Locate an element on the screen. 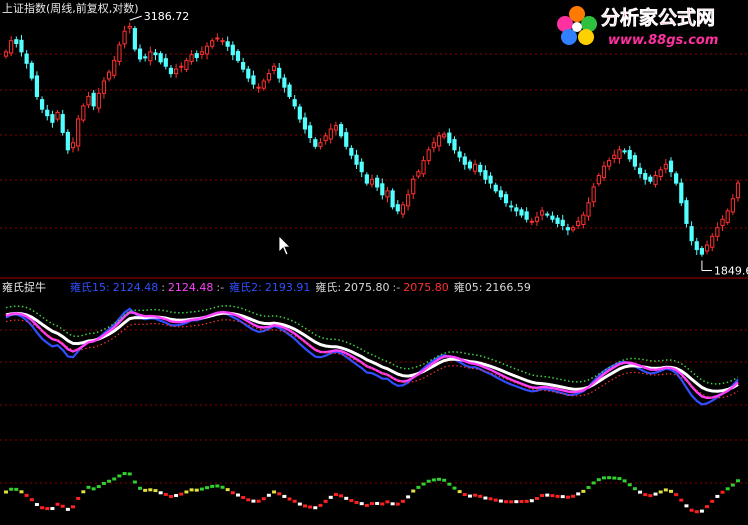 The image size is (748, 525). low-annotation-label: 1849.65 is located at coordinates (731, 271).